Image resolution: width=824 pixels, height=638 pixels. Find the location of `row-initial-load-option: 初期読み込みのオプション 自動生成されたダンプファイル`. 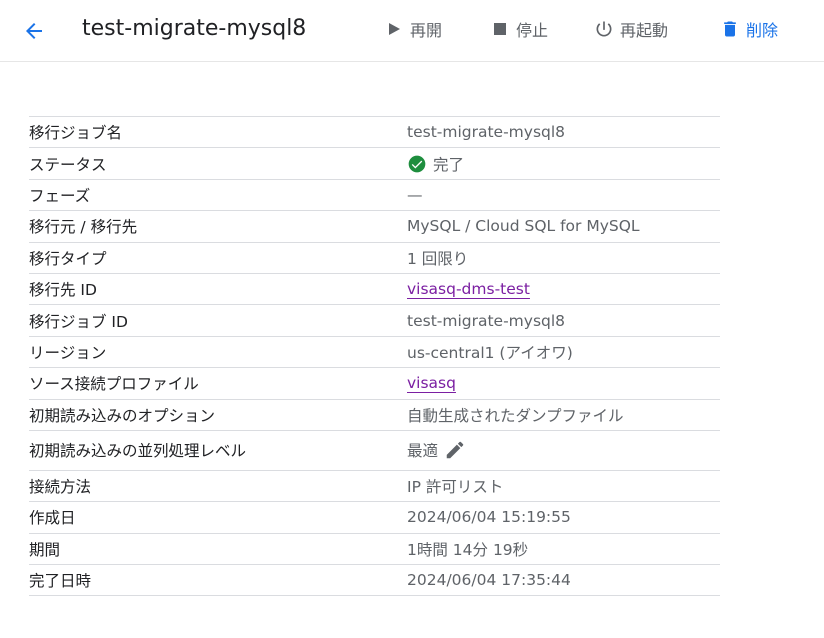

row-initial-load-option: 初期読み込みのオプション 自動生成されたダンプファイル is located at coordinates (374, 415).